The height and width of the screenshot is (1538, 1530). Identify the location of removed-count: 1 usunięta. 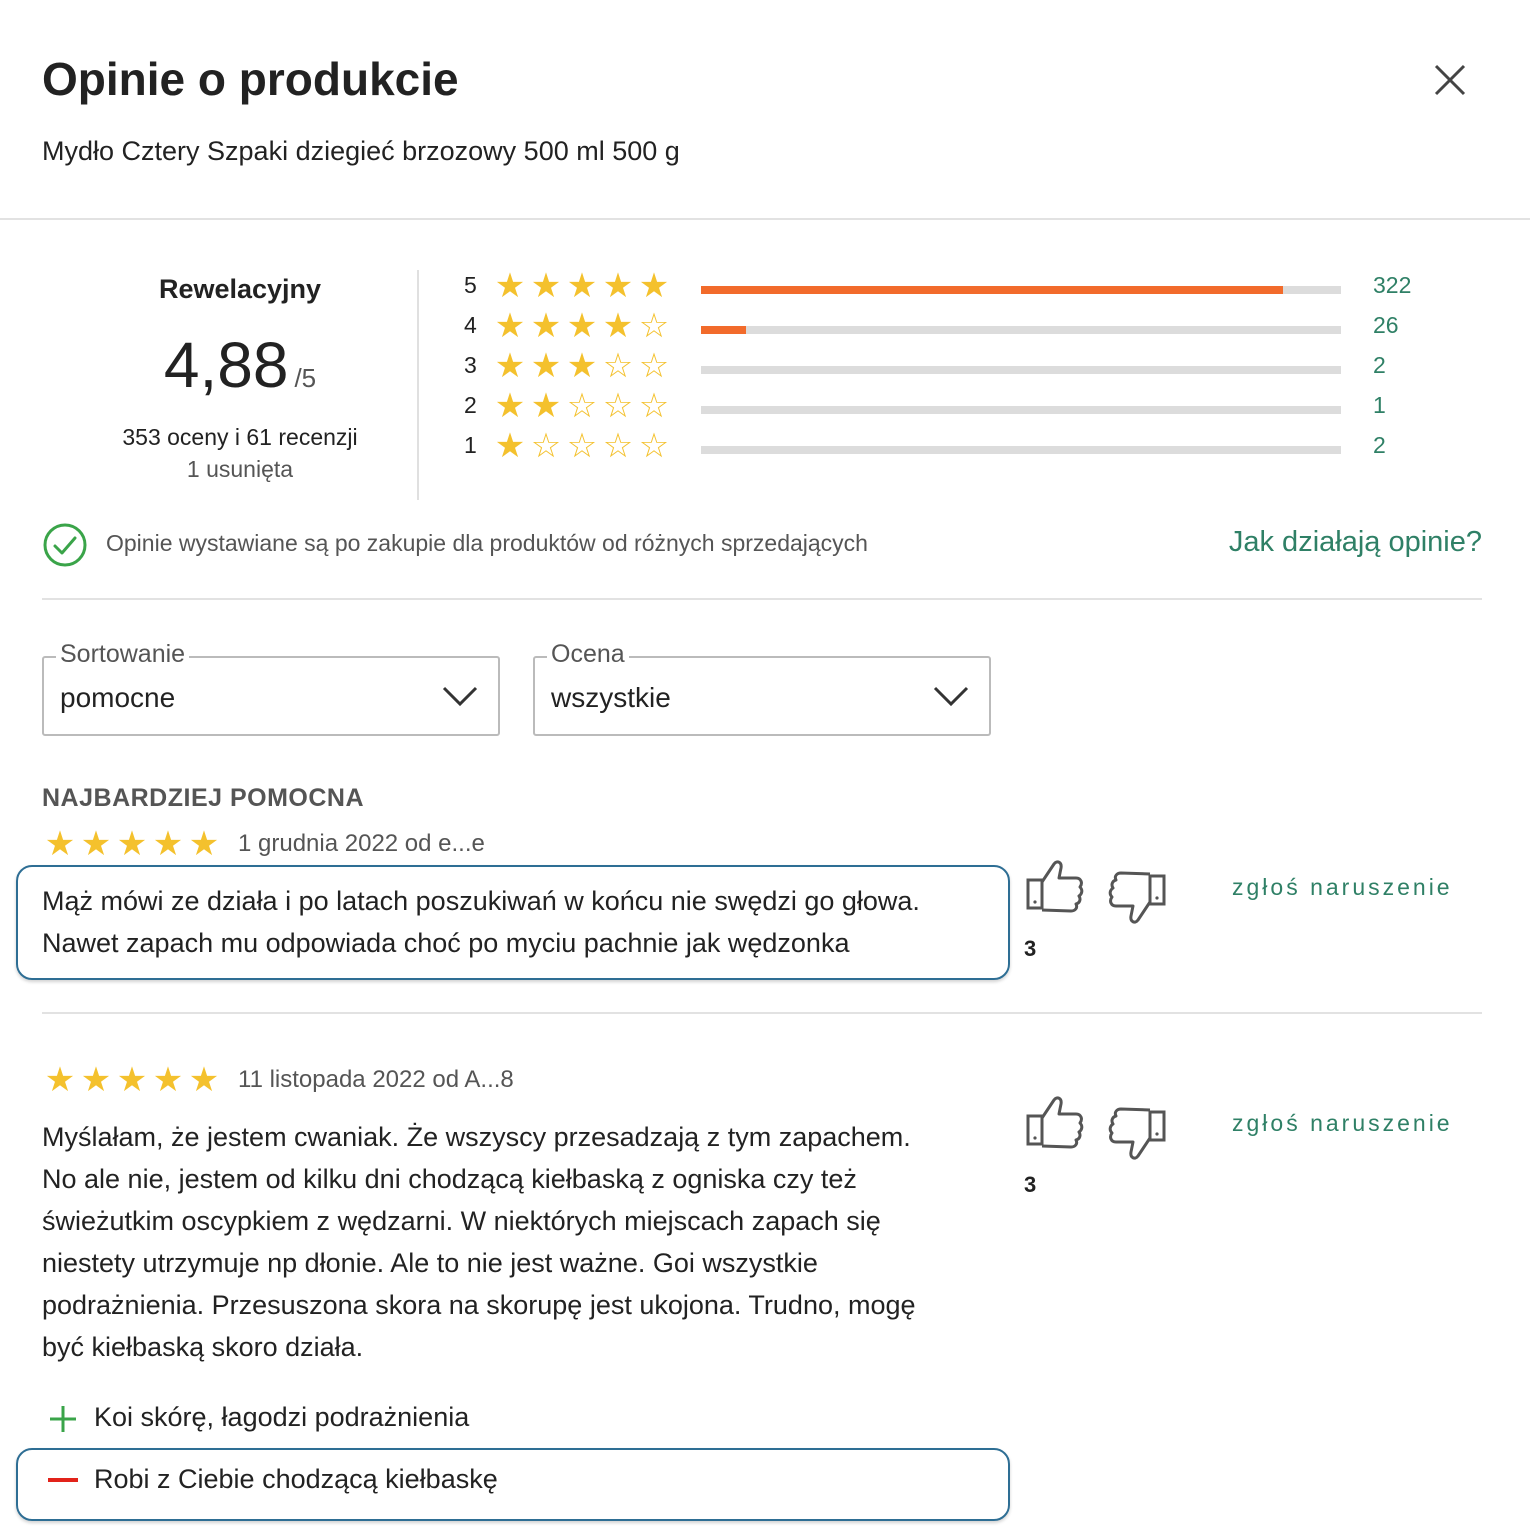
(240, 469).